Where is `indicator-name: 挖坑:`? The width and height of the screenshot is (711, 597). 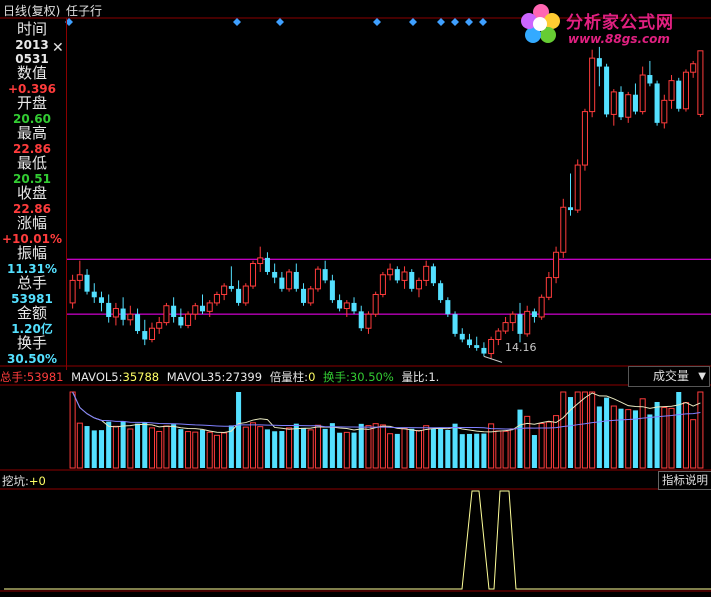
indicator-name: 挖坑: is located at coordinates (15, 481).